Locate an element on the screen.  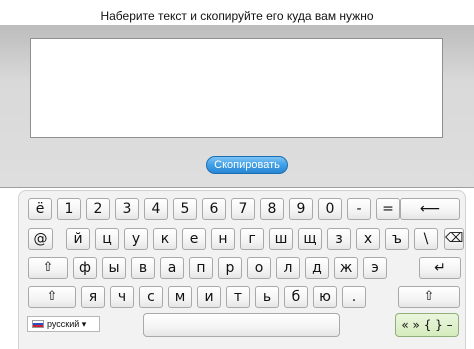
key-0-row3: ф is located at coordinates (85, 268).